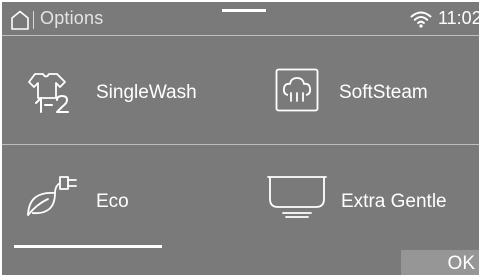 This screenshot has height=277, width=479. I want to click on home-icon, so click(20, 20).